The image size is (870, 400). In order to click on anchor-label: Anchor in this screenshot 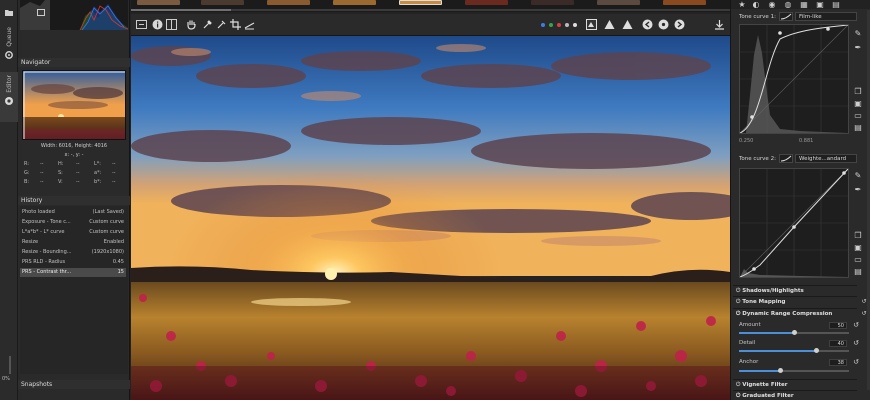, I will do `click(749, 362)`.